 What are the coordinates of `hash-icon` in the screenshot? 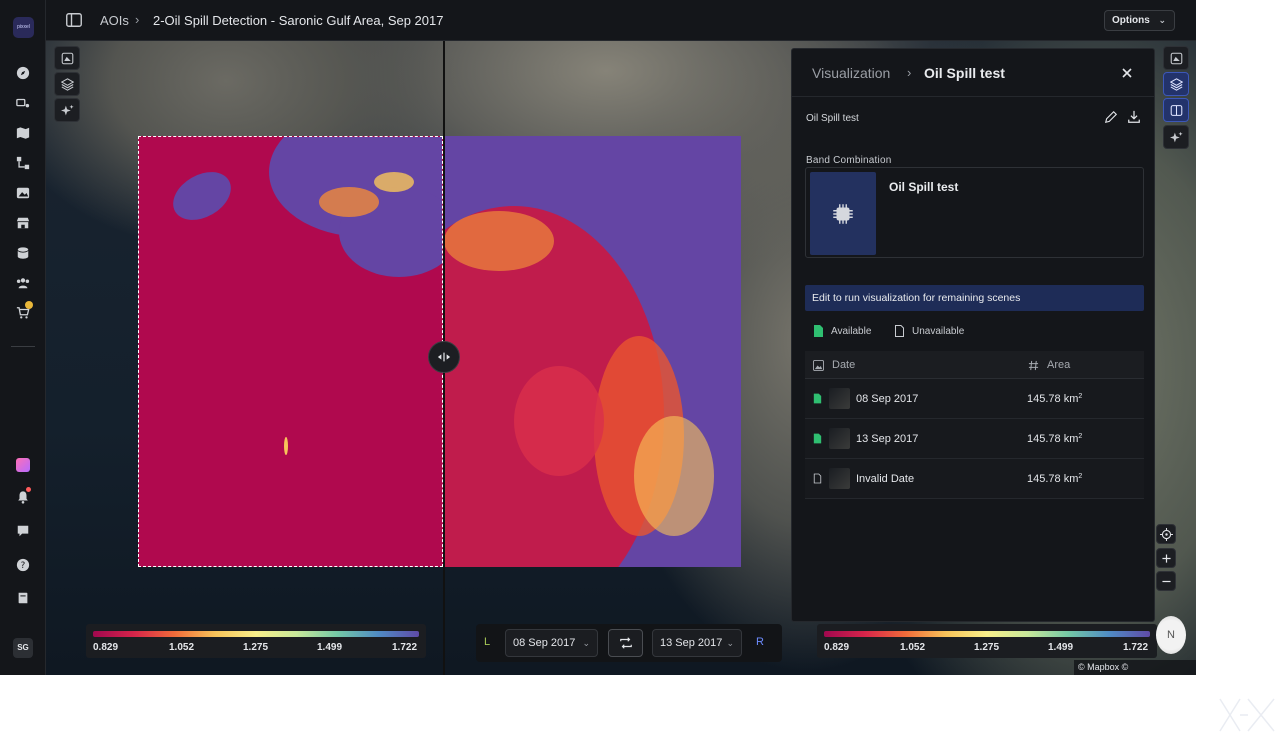 It's located at (1033, 365).